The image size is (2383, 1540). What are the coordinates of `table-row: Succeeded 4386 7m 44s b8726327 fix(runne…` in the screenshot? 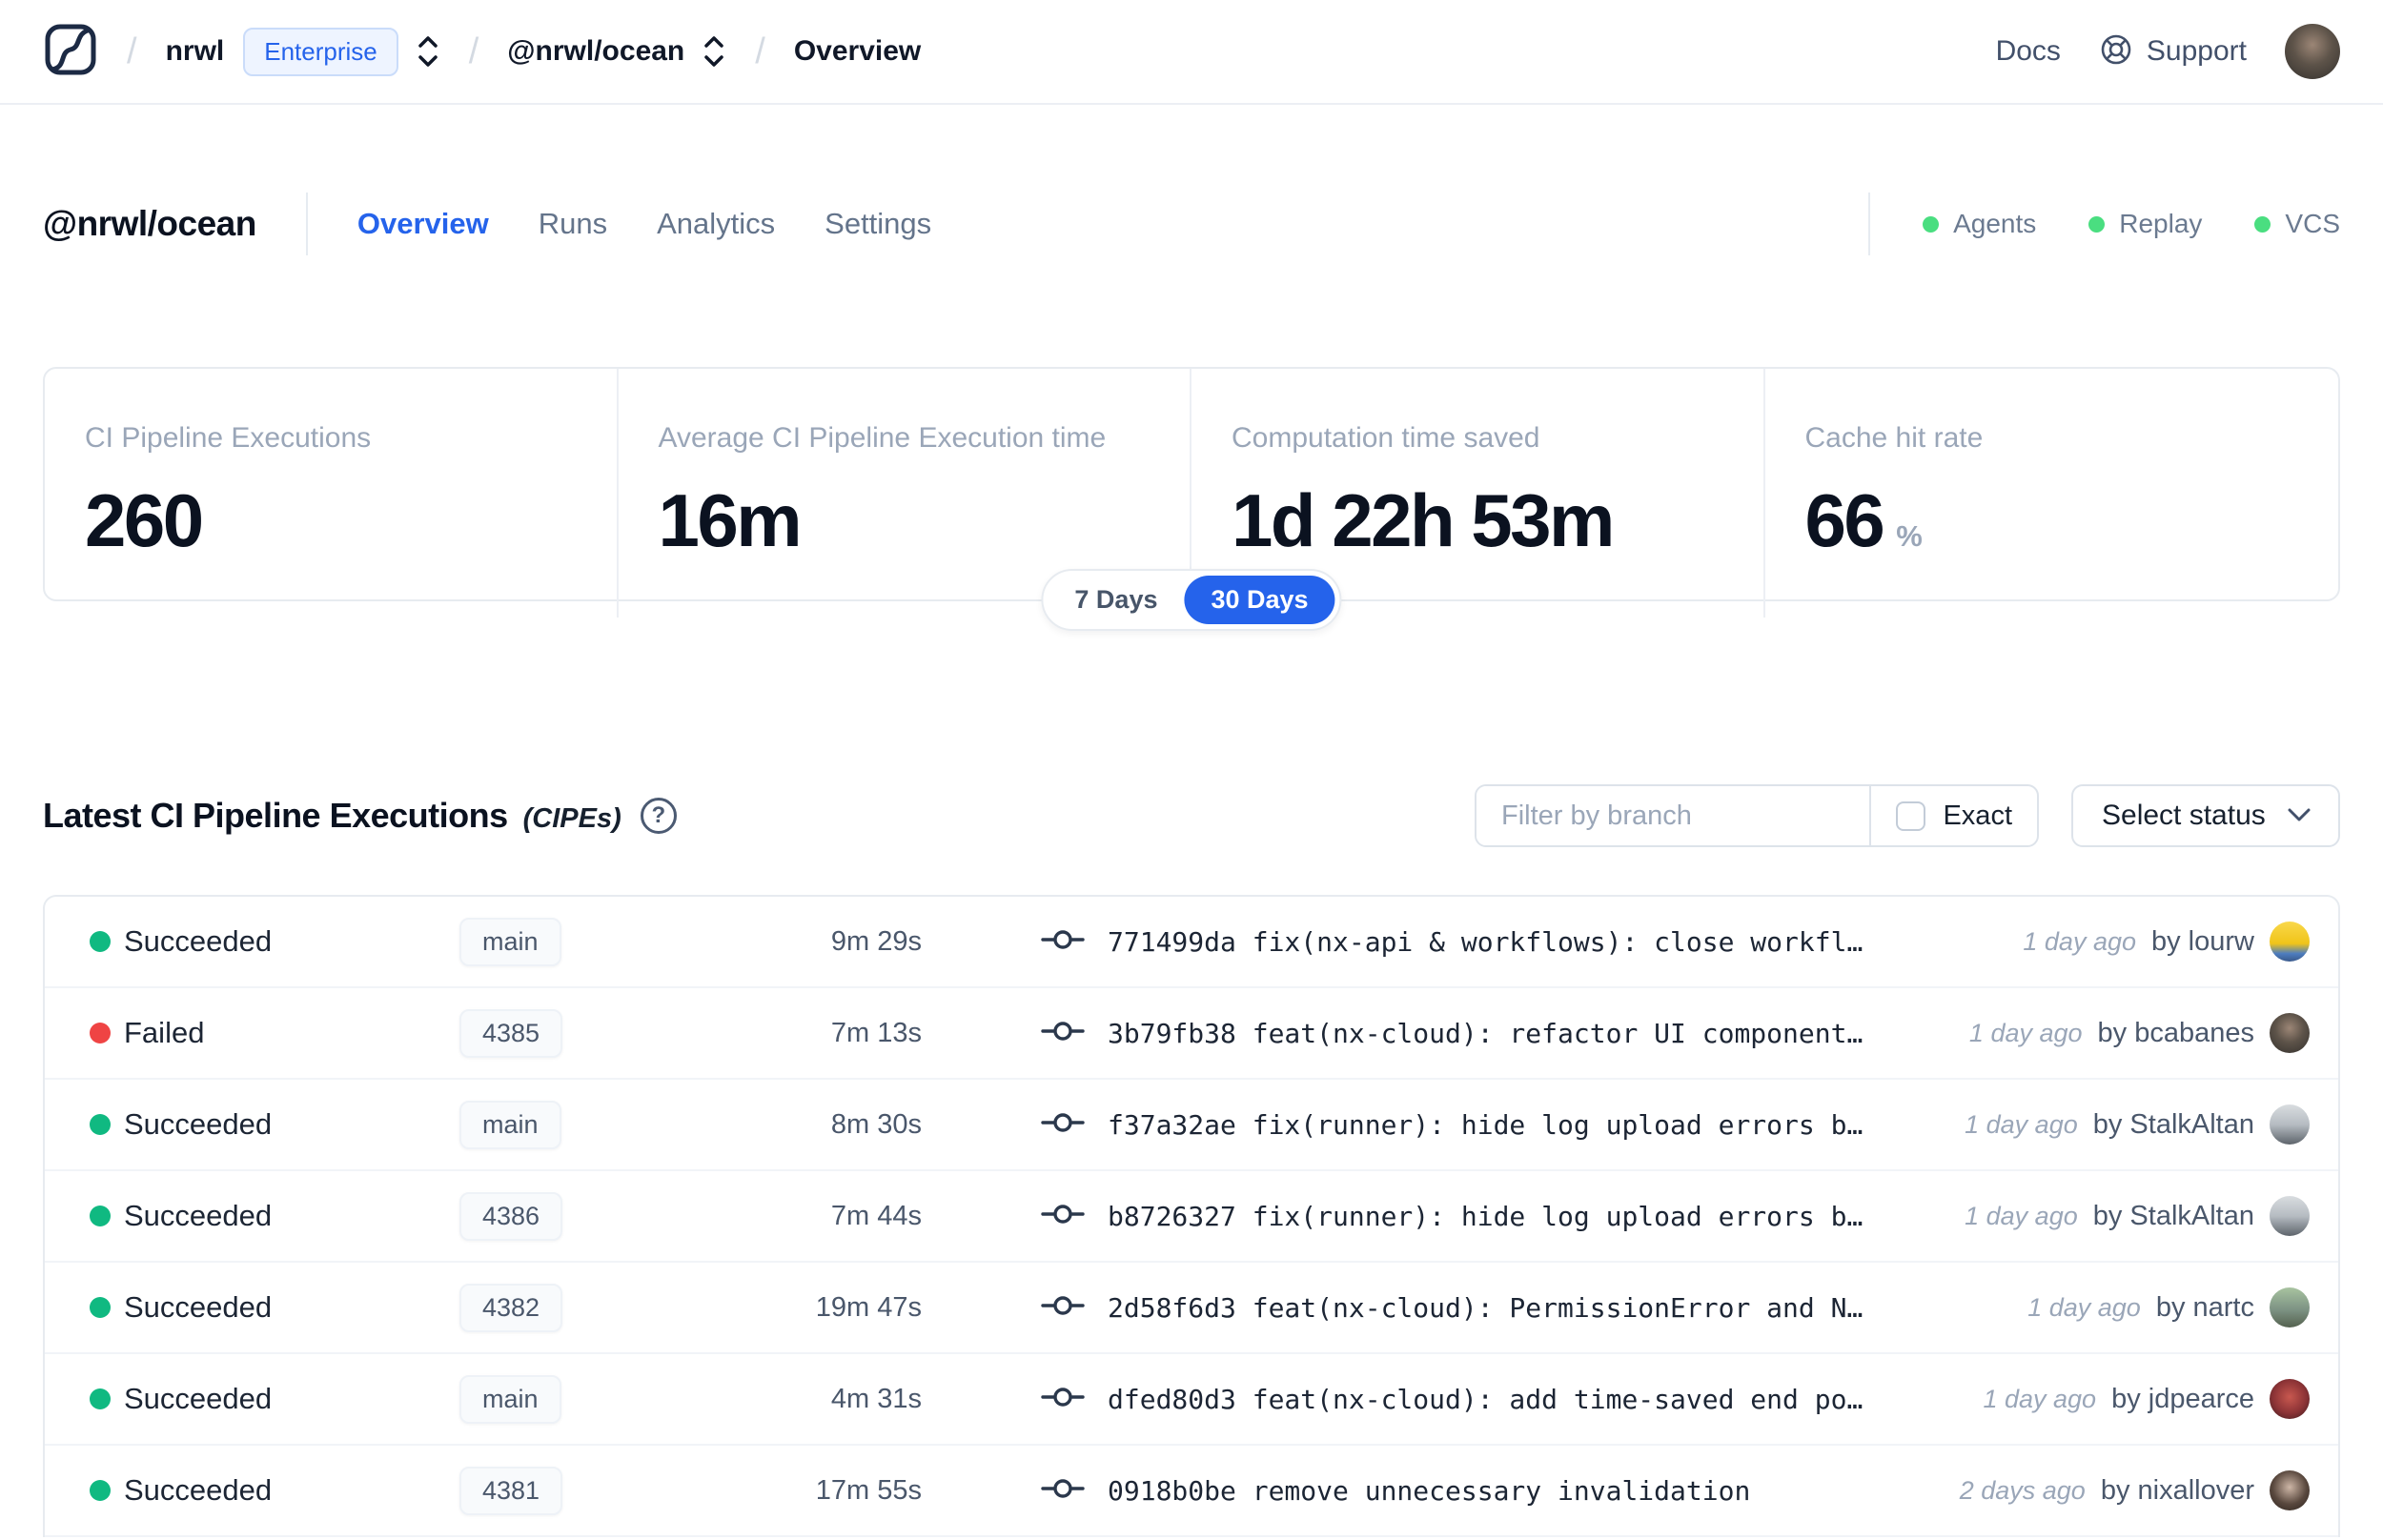 It's located at (1191, 1217).